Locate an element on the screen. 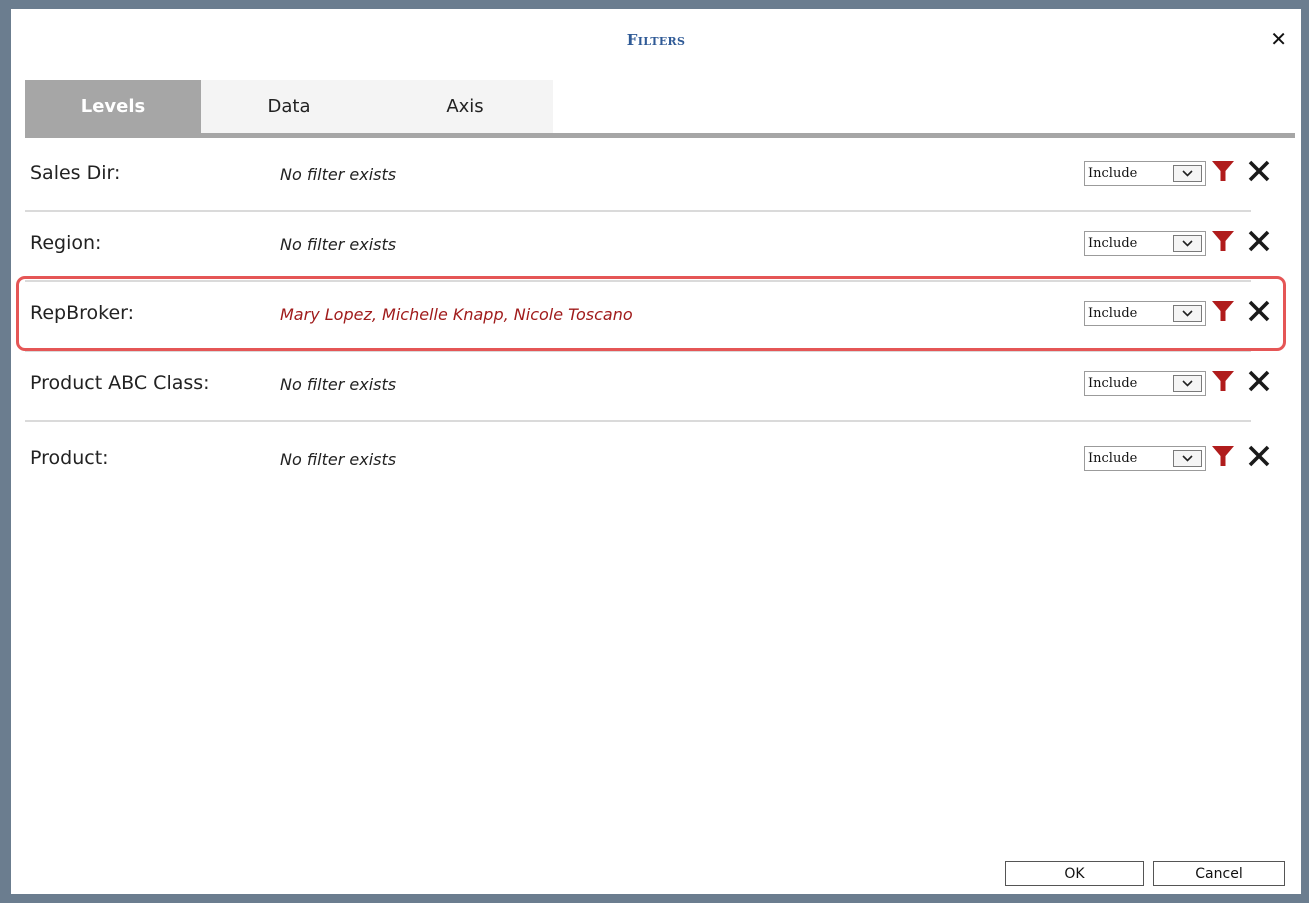  filter-label: Sales Dir: is located at coordinates (75, 173).